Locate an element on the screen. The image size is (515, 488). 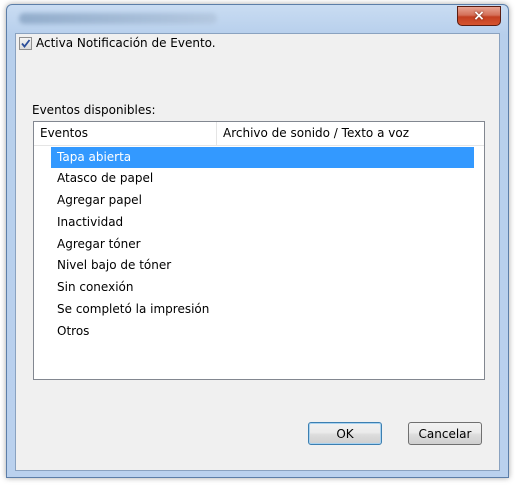
list-item: Agregar tóner is located at coordinates (96, 244).